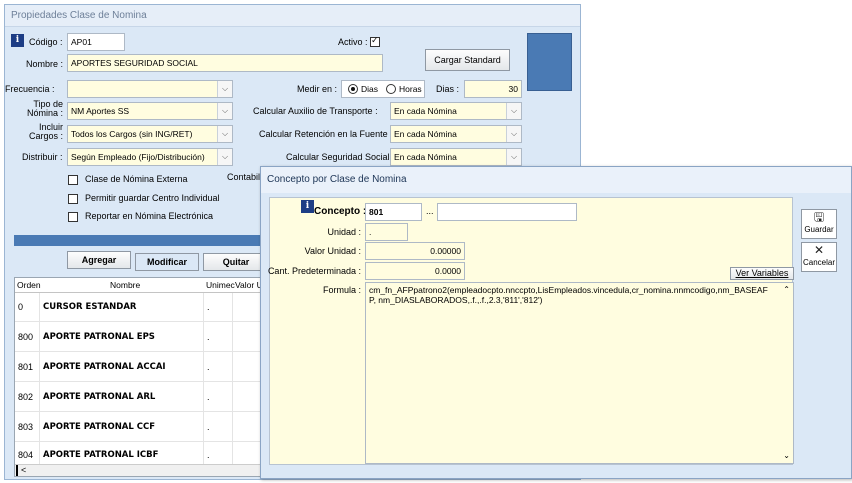  What do you see at coordinates (415, 271) in the screenshot?
I see `cant-predeterminada-input: 0.0000` at bounding box center [415, 271].